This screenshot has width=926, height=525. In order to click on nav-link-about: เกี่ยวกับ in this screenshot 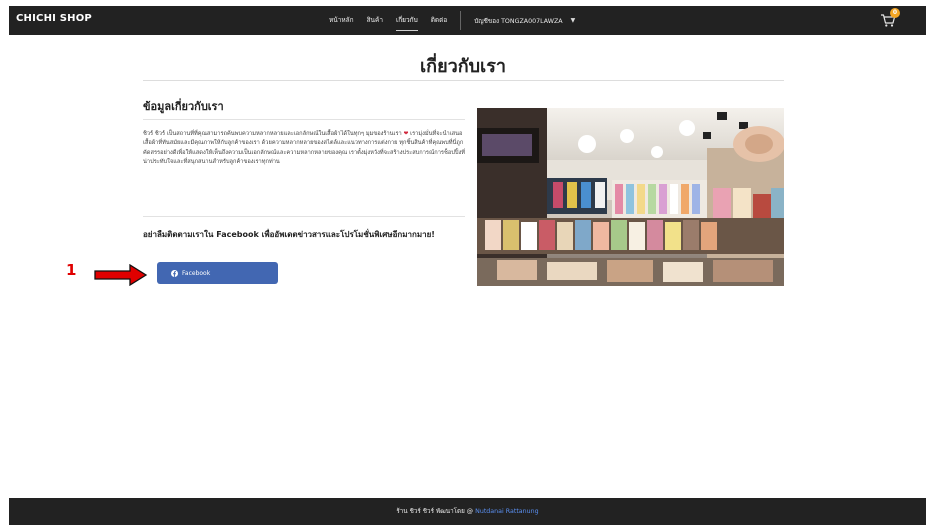, I will do `click(407, 20)`.